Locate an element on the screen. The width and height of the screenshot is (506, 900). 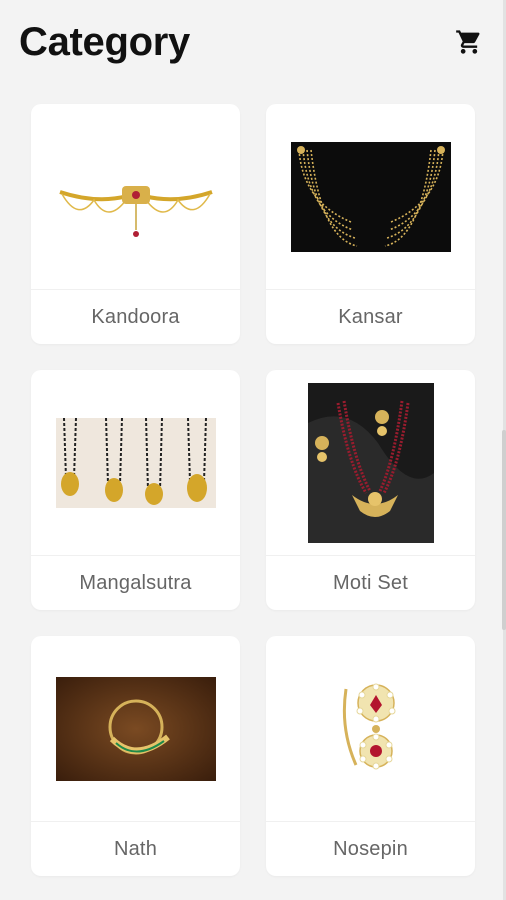
page-title: Category is located at coordinates (104, 41).